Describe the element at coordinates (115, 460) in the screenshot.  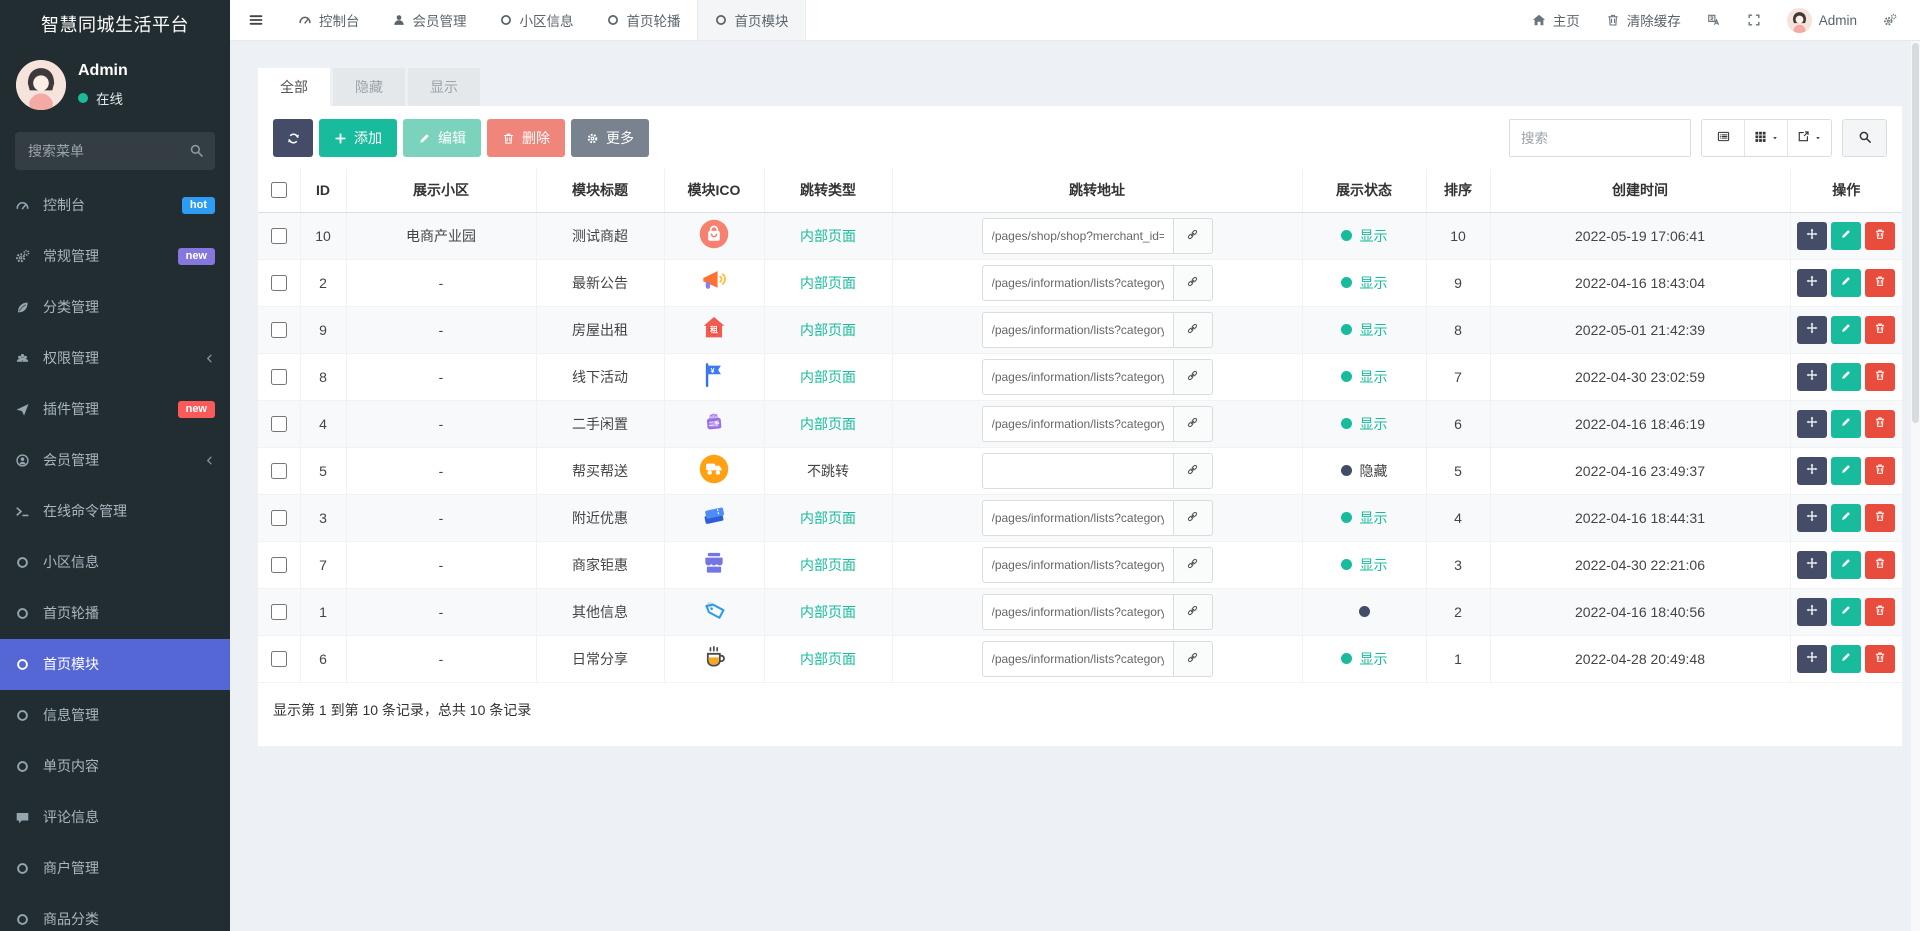
I see `sidebar-item-member: 会员管理` at that location.